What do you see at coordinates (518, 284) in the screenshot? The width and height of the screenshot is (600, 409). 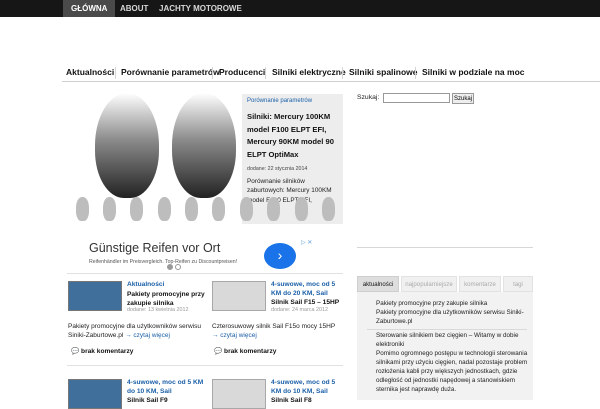 I see `tab-tagi: tagi` at bounding box center [518, 284].